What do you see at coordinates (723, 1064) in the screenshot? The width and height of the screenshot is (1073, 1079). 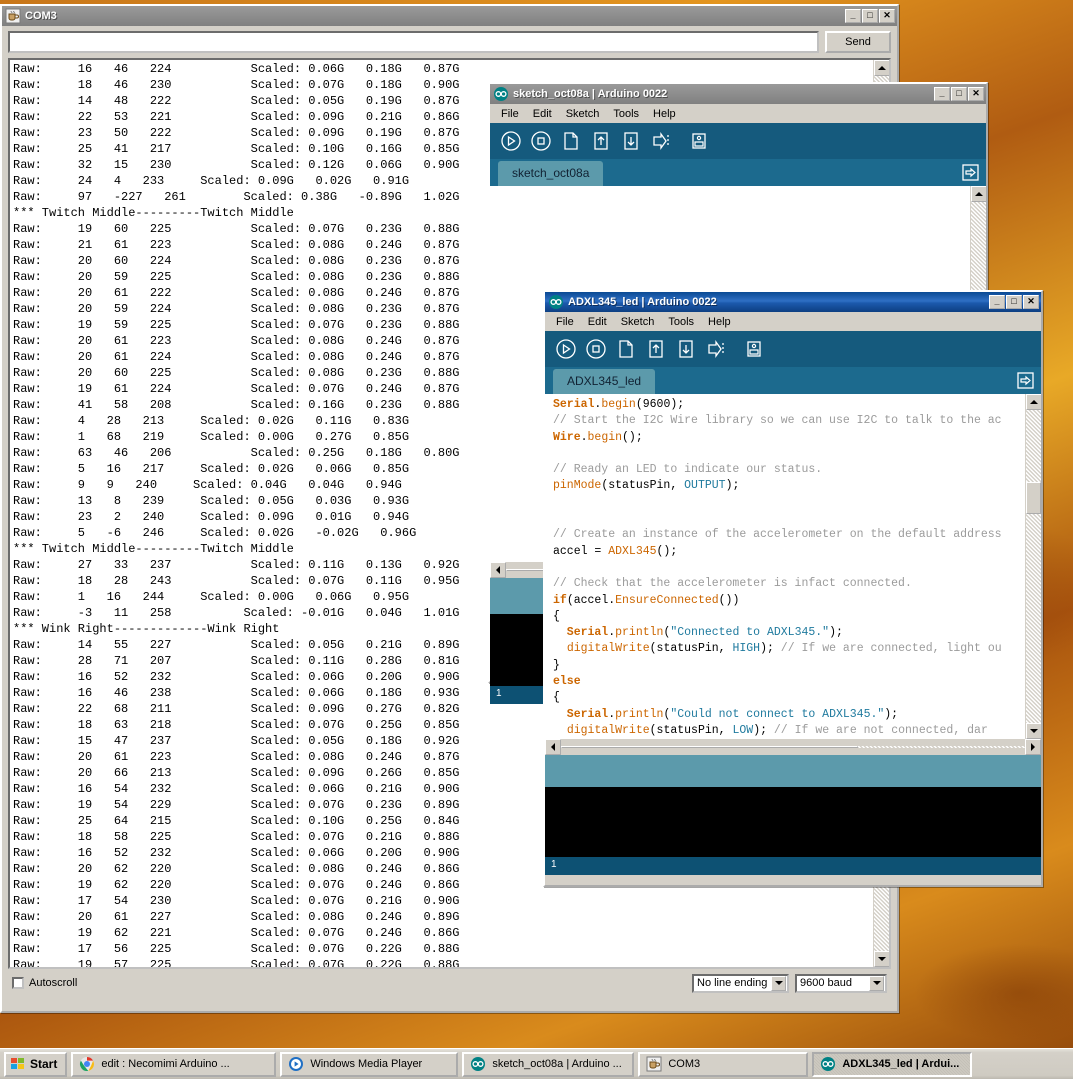 I see `taskbar-item-com3: COM3` at bounding box center [723, 1064].